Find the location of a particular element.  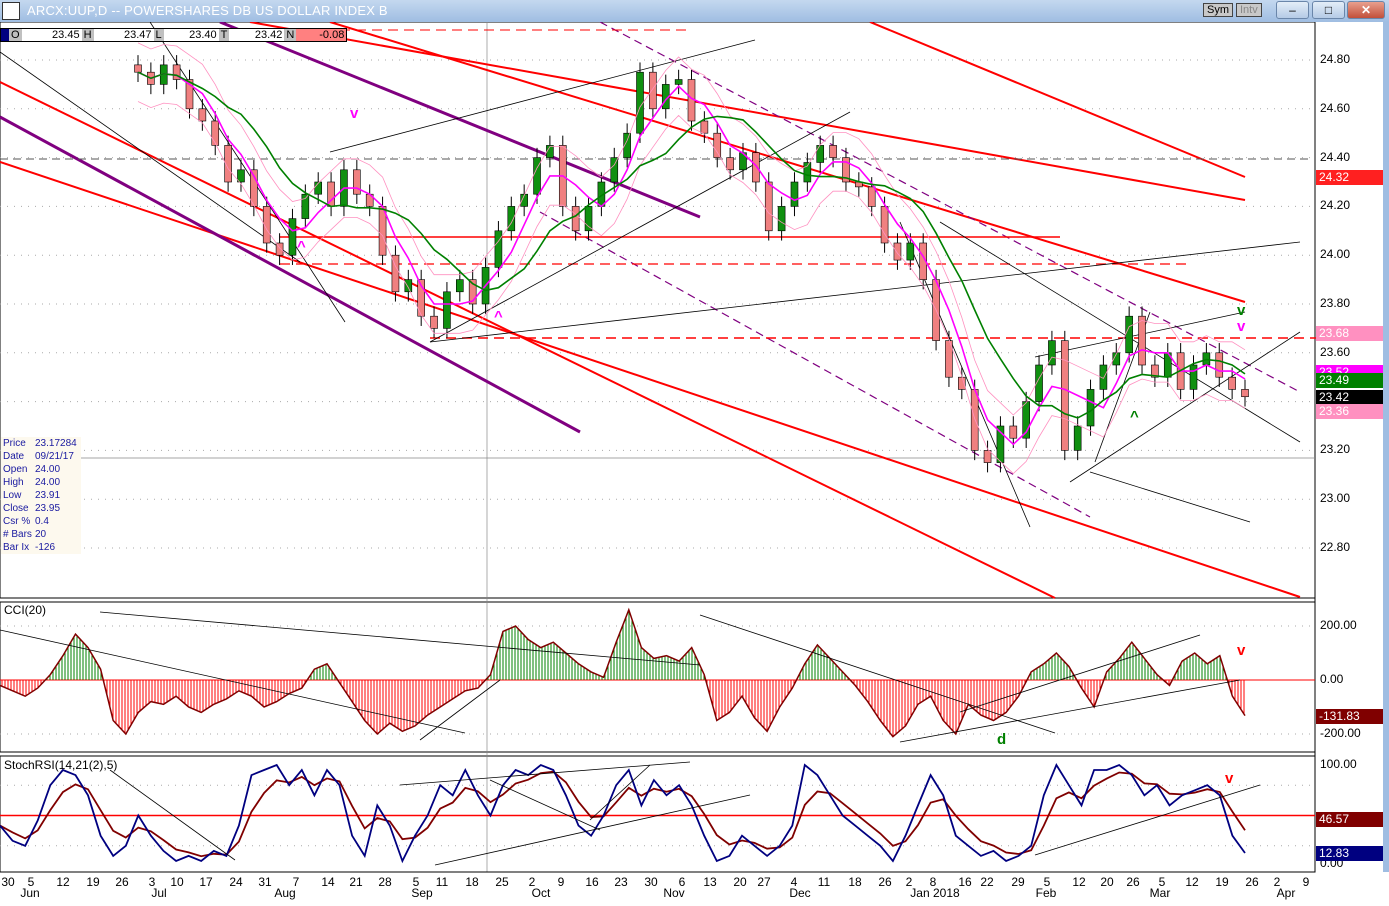

cci-value-badge: -131.83 is located at coordinates (1349, 716).